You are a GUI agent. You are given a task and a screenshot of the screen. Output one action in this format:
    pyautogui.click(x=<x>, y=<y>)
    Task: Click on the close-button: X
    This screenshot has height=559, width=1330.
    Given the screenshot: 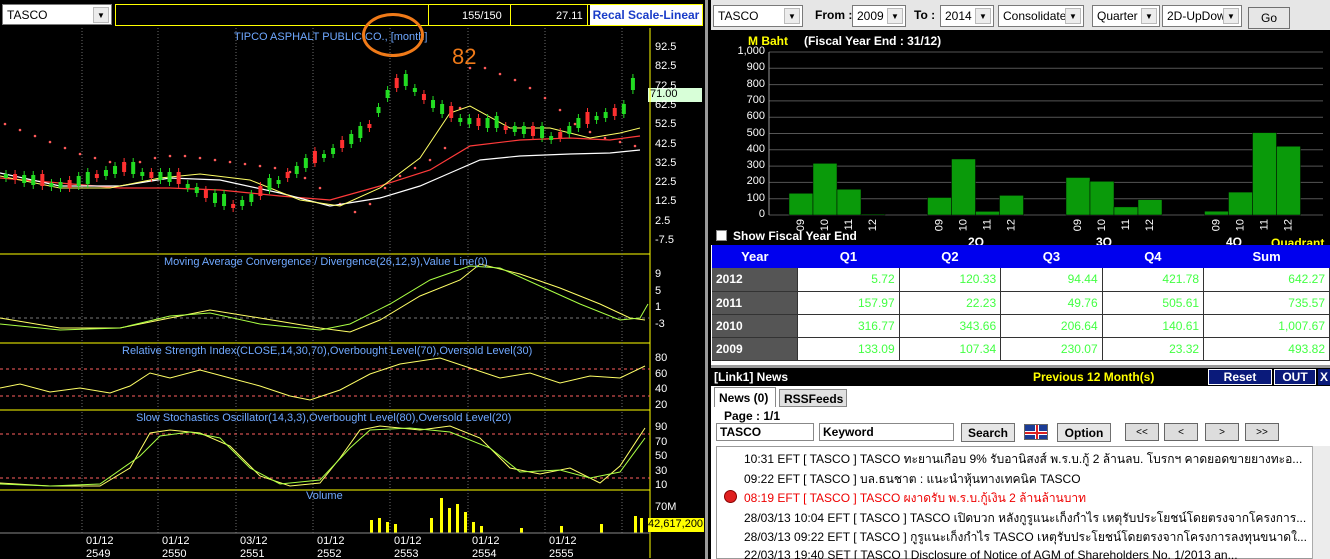 What is the action you would take?
    pyautogui.click(x=1324, y=377)
    